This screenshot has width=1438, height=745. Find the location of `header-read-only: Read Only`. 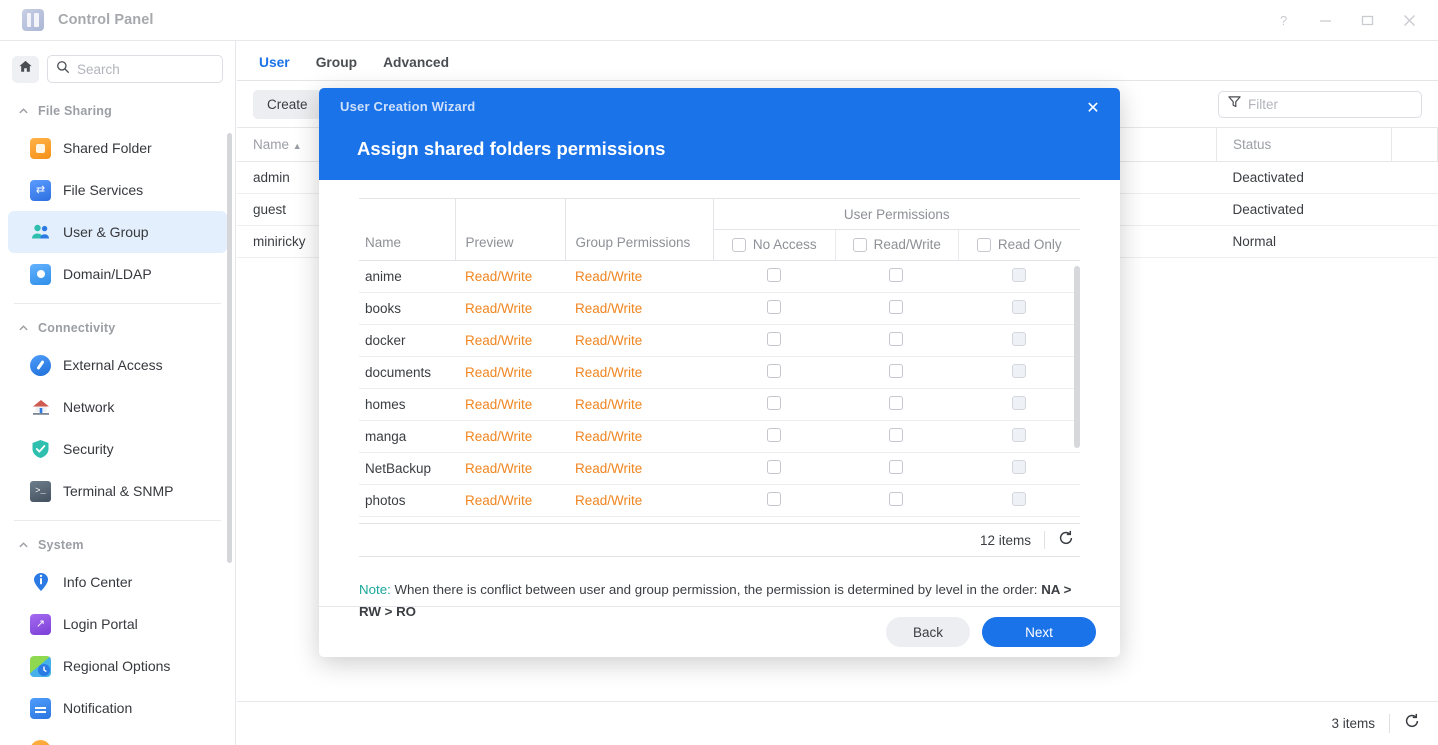

header-read-only: Read Only is located at coordinates (1019, 245).